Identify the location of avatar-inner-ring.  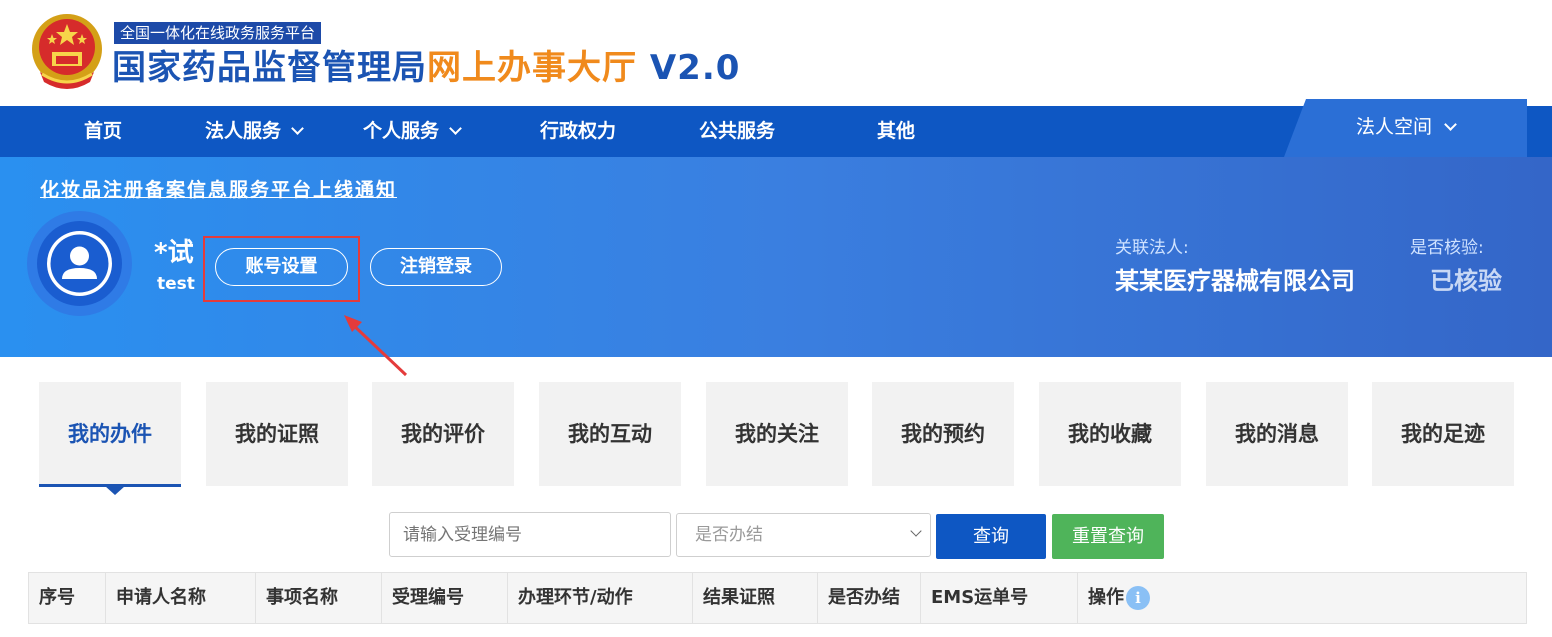
(79, 263).